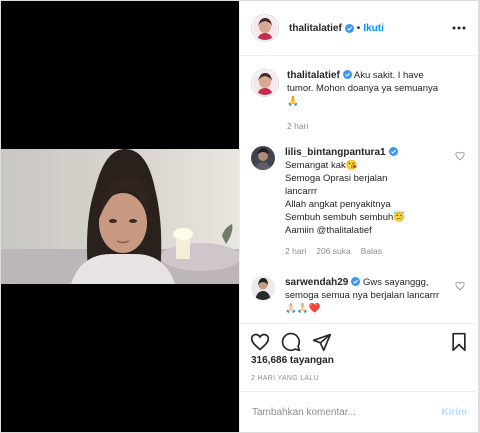 The height and width of the screenshot is (433, 480). I want to click on comment-time: 2 hari, so click(295, 251).